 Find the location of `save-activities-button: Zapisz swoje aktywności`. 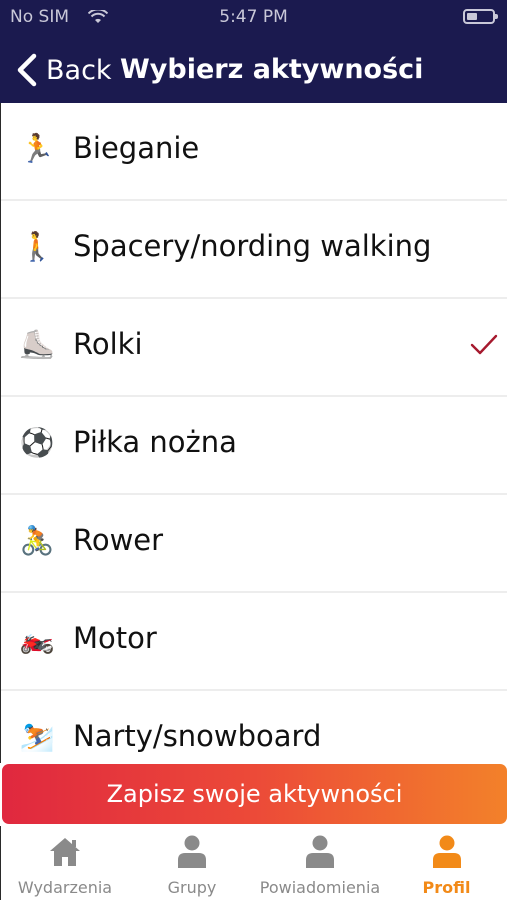

save-activities-button: Zapisz swoje aktywności is located at coordinates (254, 794).